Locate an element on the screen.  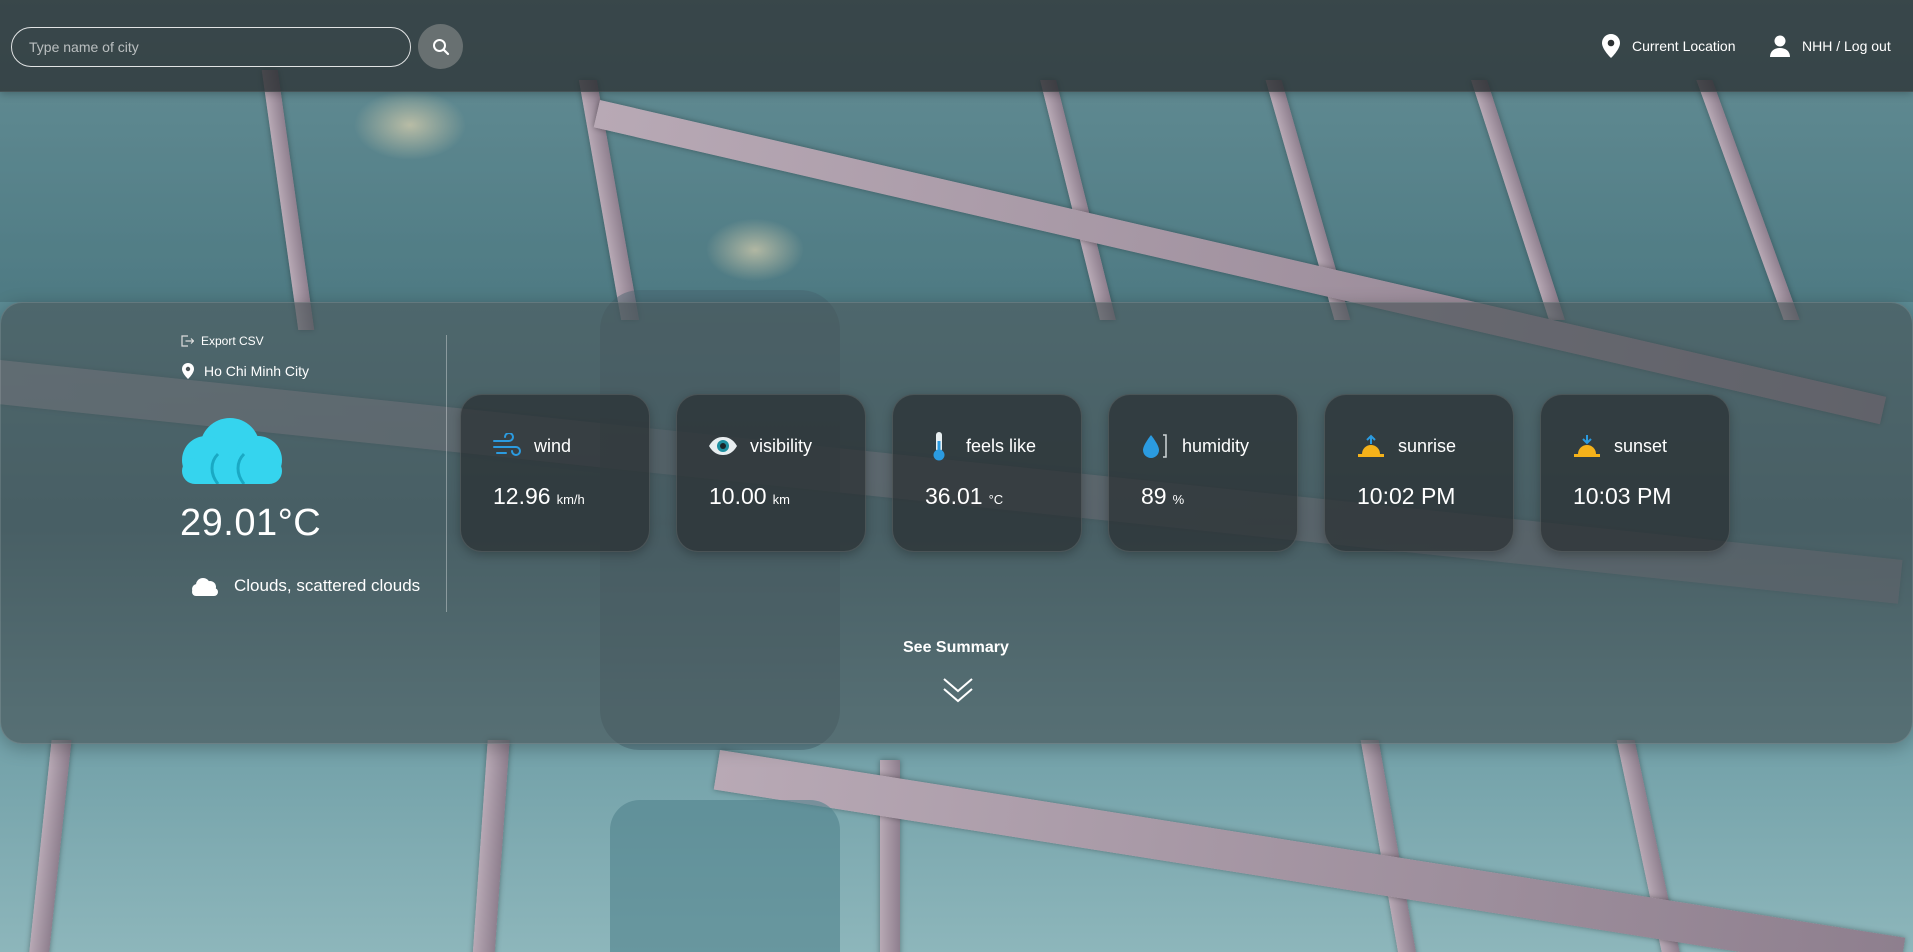
user-icon is located at coordinates (1780, 46).